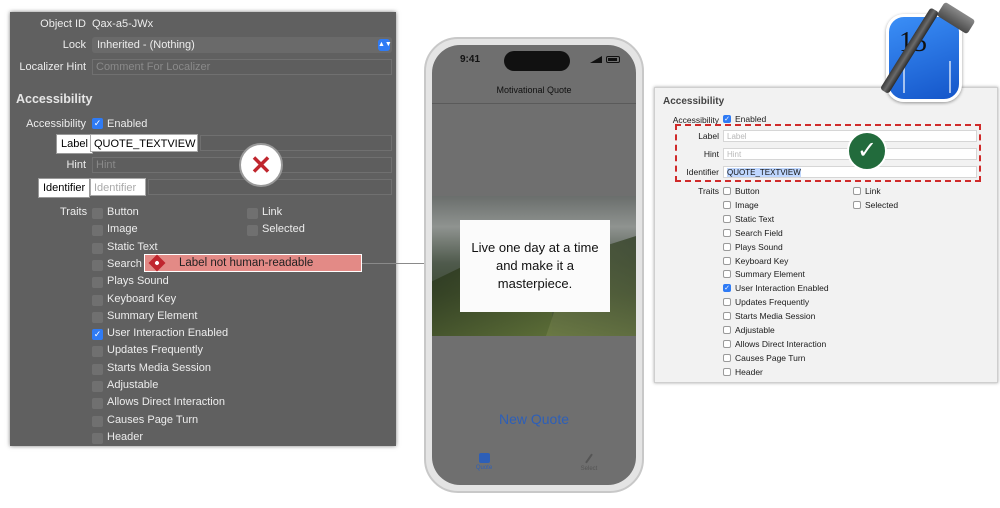  Describe the element at coordinates (52, 67) in the screenshot. I see `localizer-hint-label: Localizer Hint` at that location.